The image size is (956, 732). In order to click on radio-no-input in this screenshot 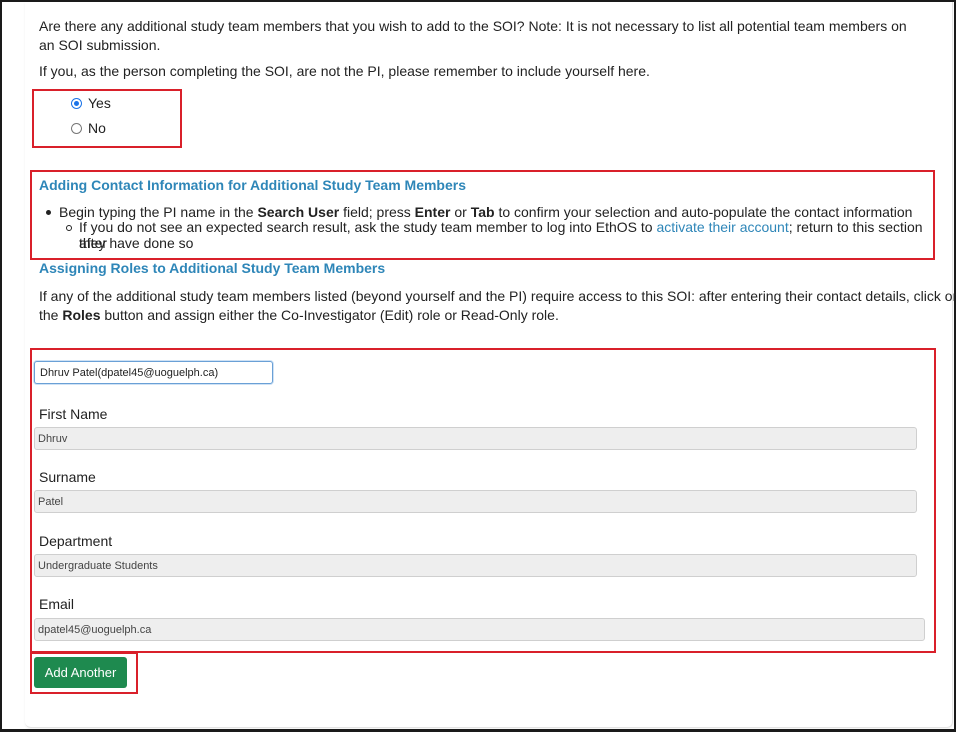, I will do `click(76, 128)`.